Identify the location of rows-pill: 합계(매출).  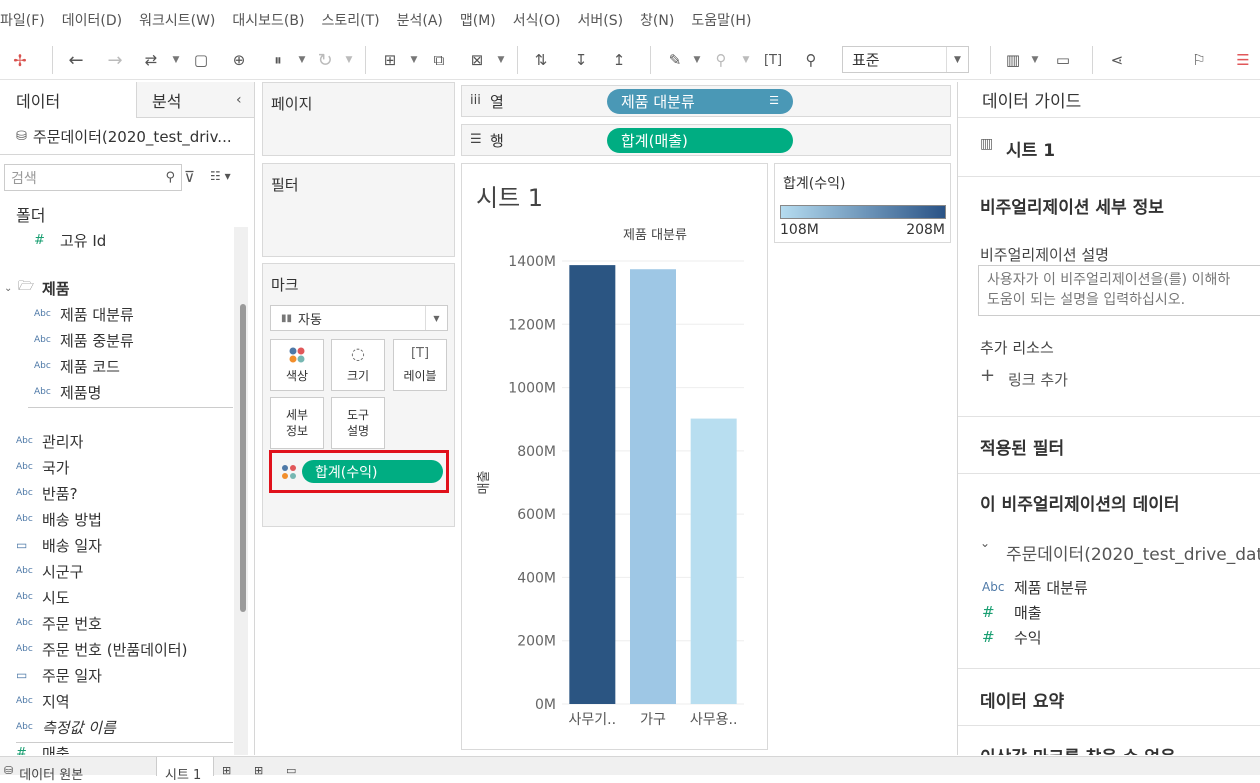
(700, 140).